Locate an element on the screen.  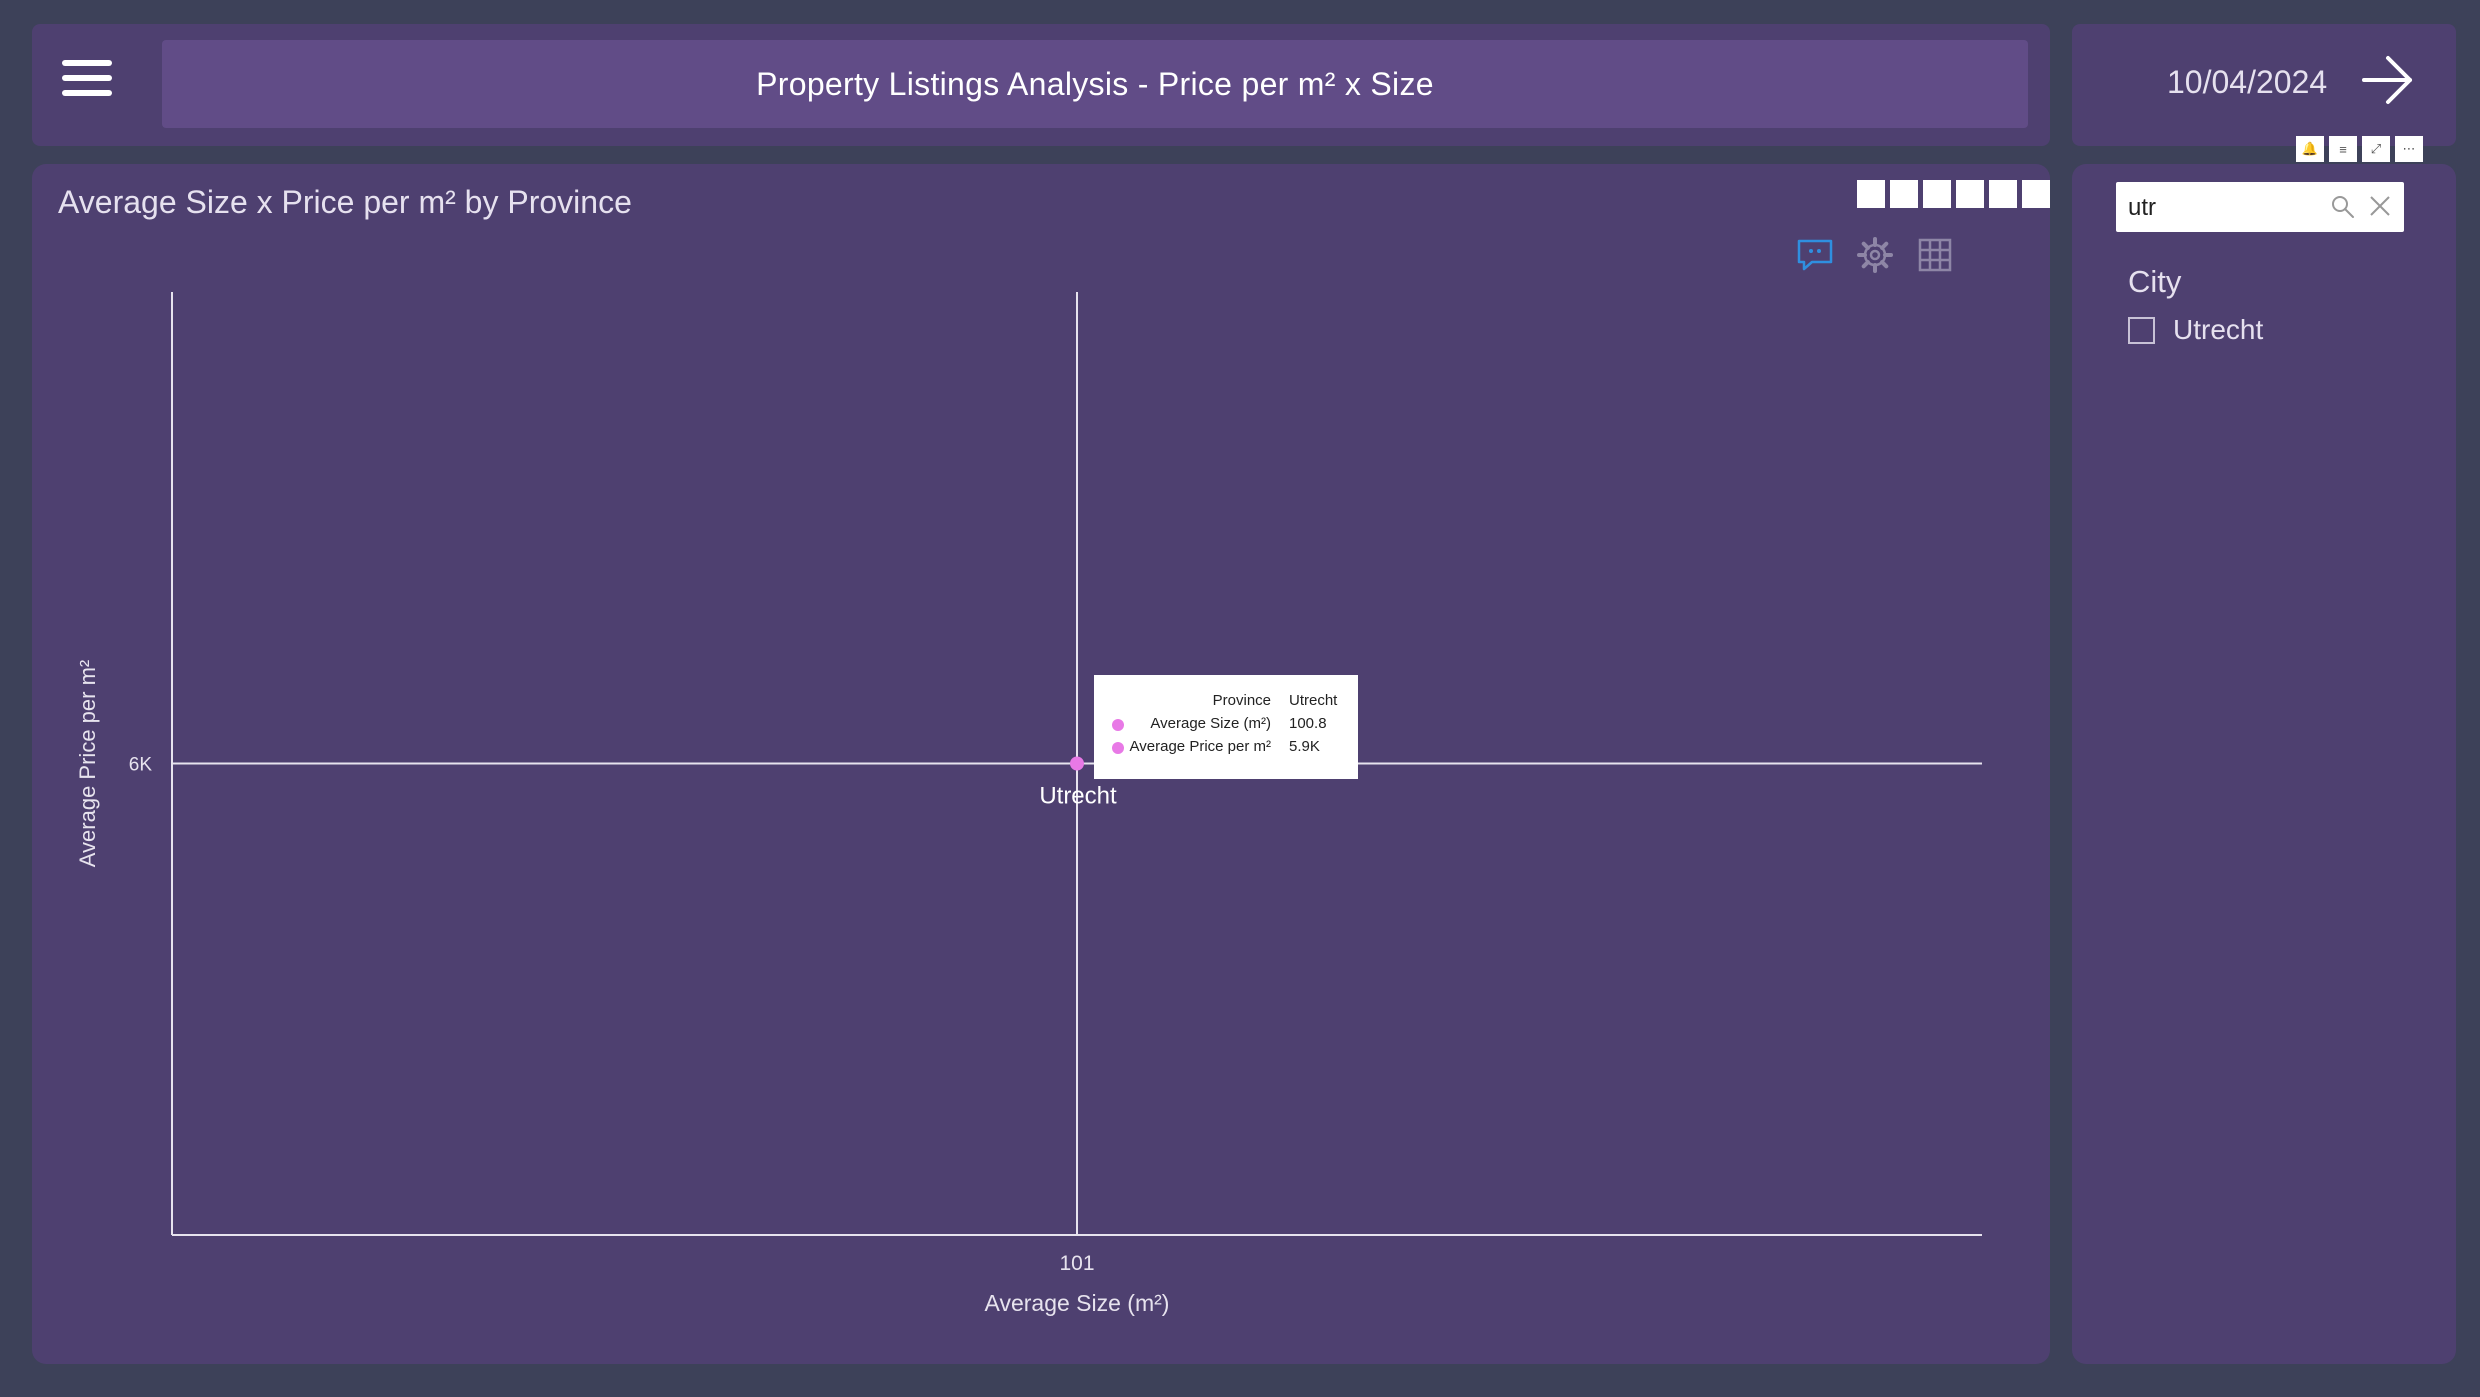
checkbox is located at coordinates (2141, 330).